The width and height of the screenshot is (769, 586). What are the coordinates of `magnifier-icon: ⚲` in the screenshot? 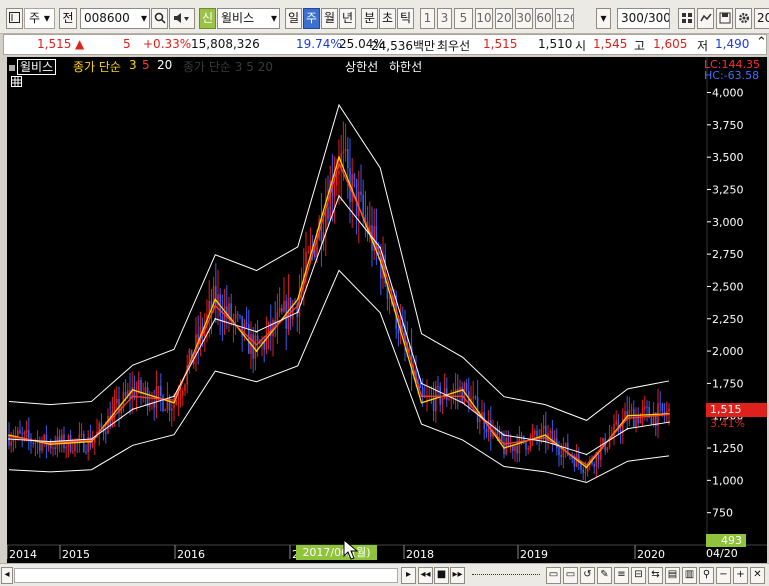 It's located at (706, 575).